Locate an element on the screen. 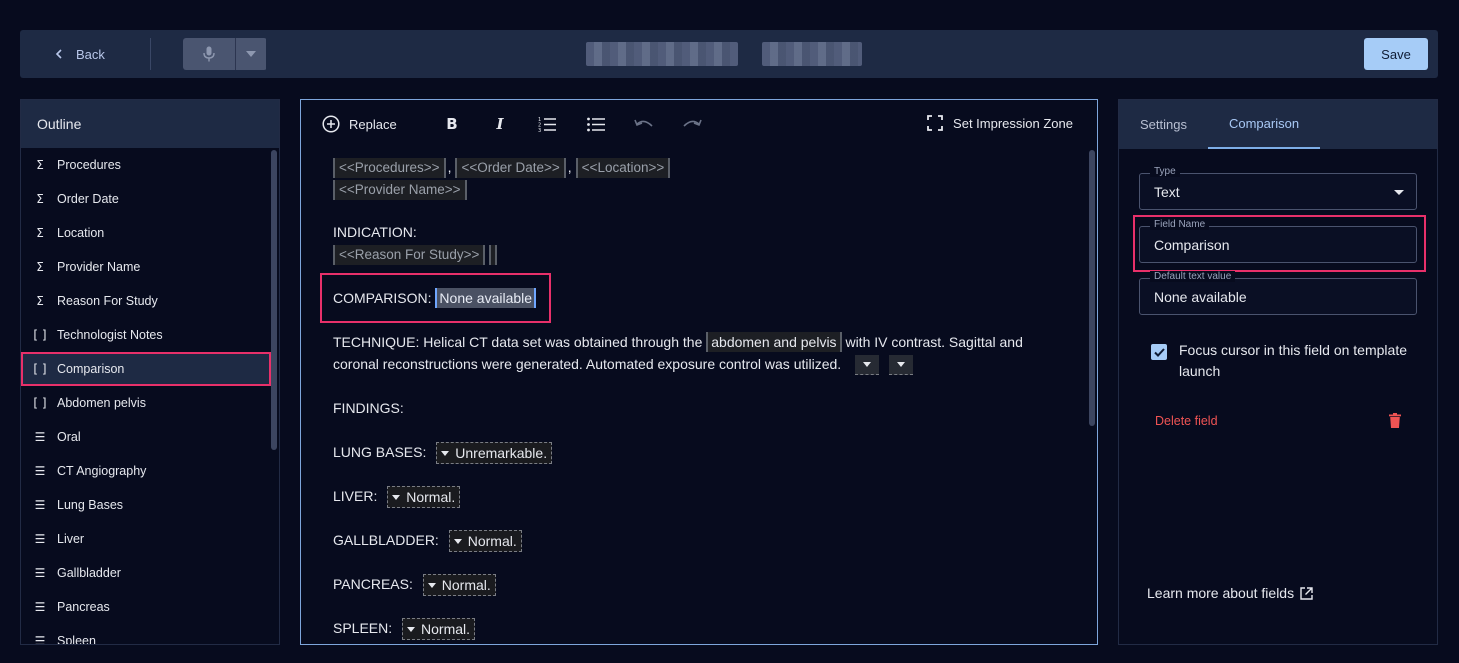 The image size is (1459, 663). type-select: Type Text is located at coordinates (1278, 188).